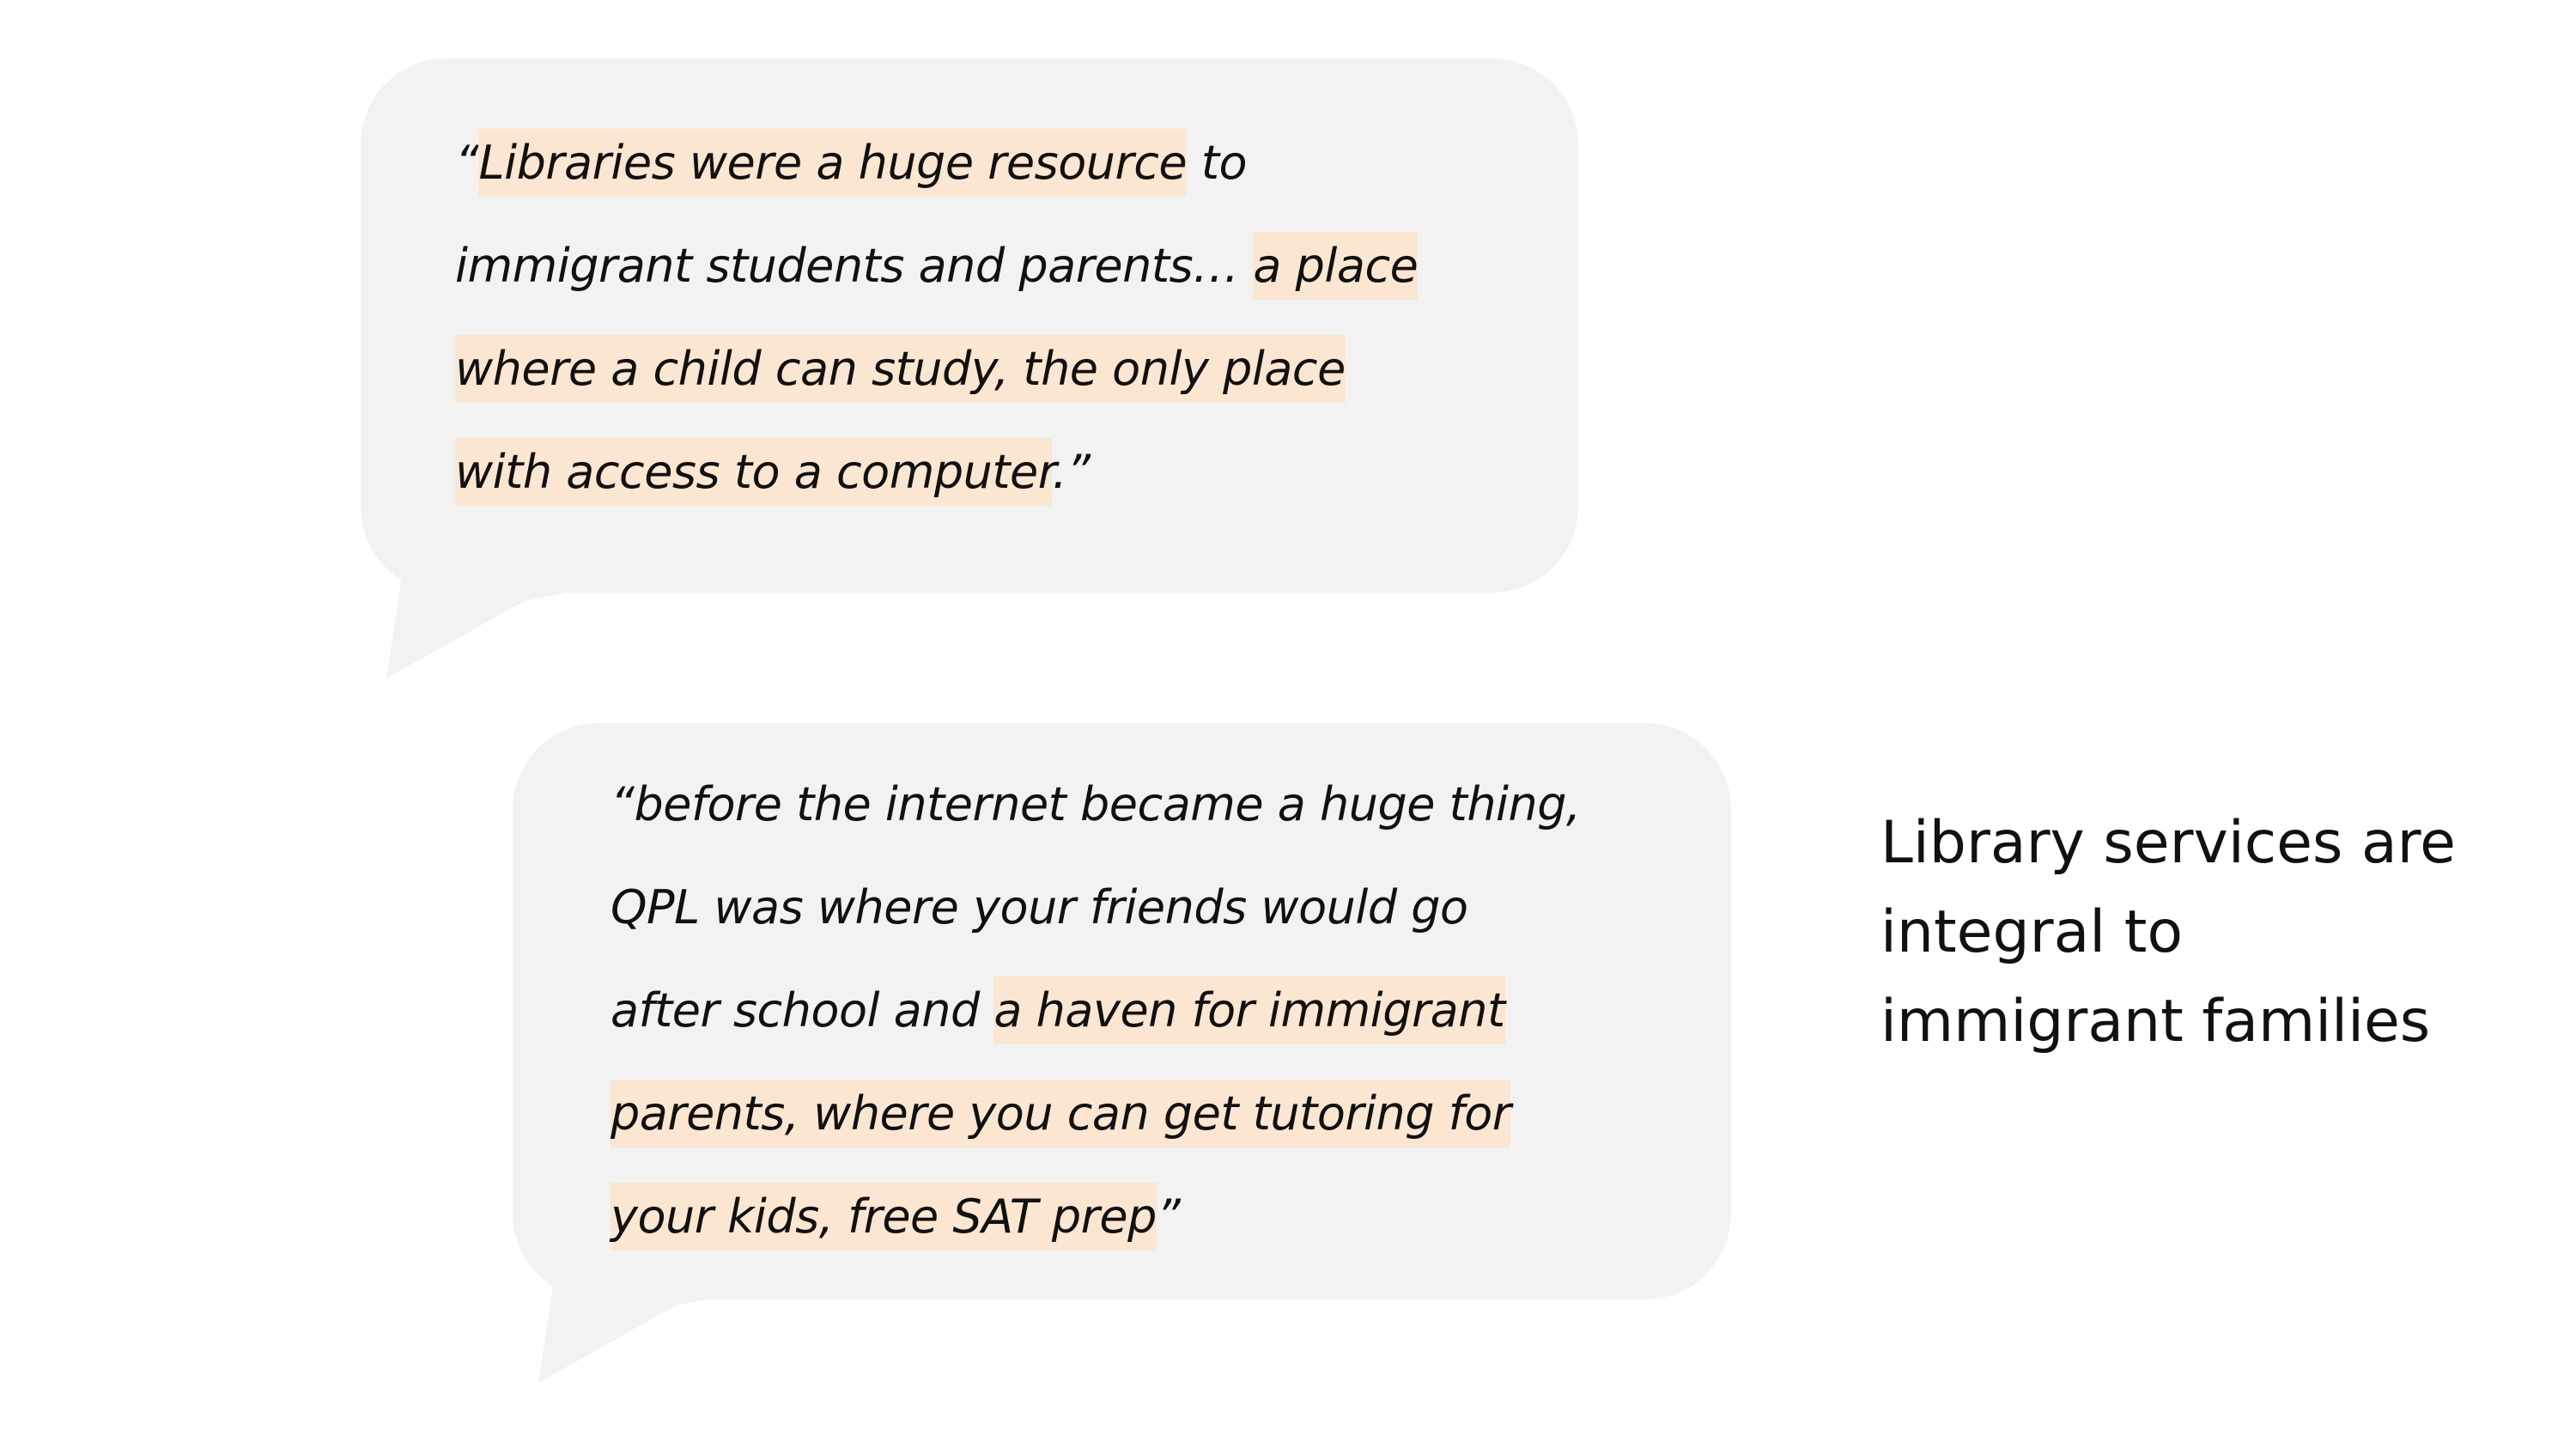  What do you see at coordinates (1336, 266) in the screenshot?
I see `highlighted-phrase: a place` at bounding box center [1336, 266].